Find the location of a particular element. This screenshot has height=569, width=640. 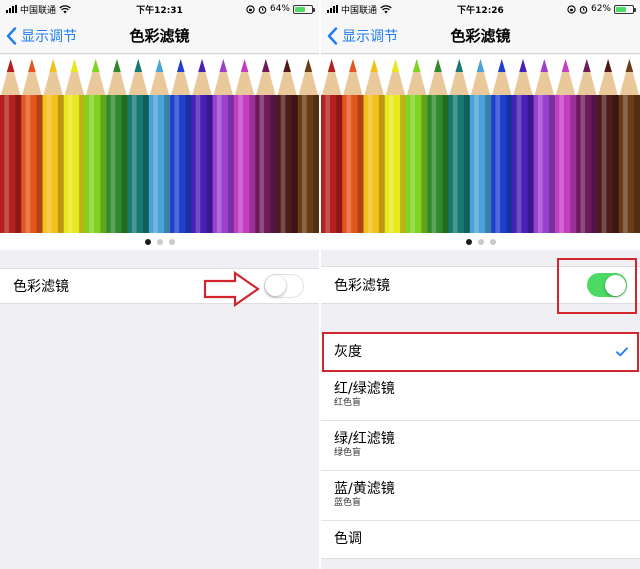

filter-option-title: 色调 is located at coordinates (348, 539).